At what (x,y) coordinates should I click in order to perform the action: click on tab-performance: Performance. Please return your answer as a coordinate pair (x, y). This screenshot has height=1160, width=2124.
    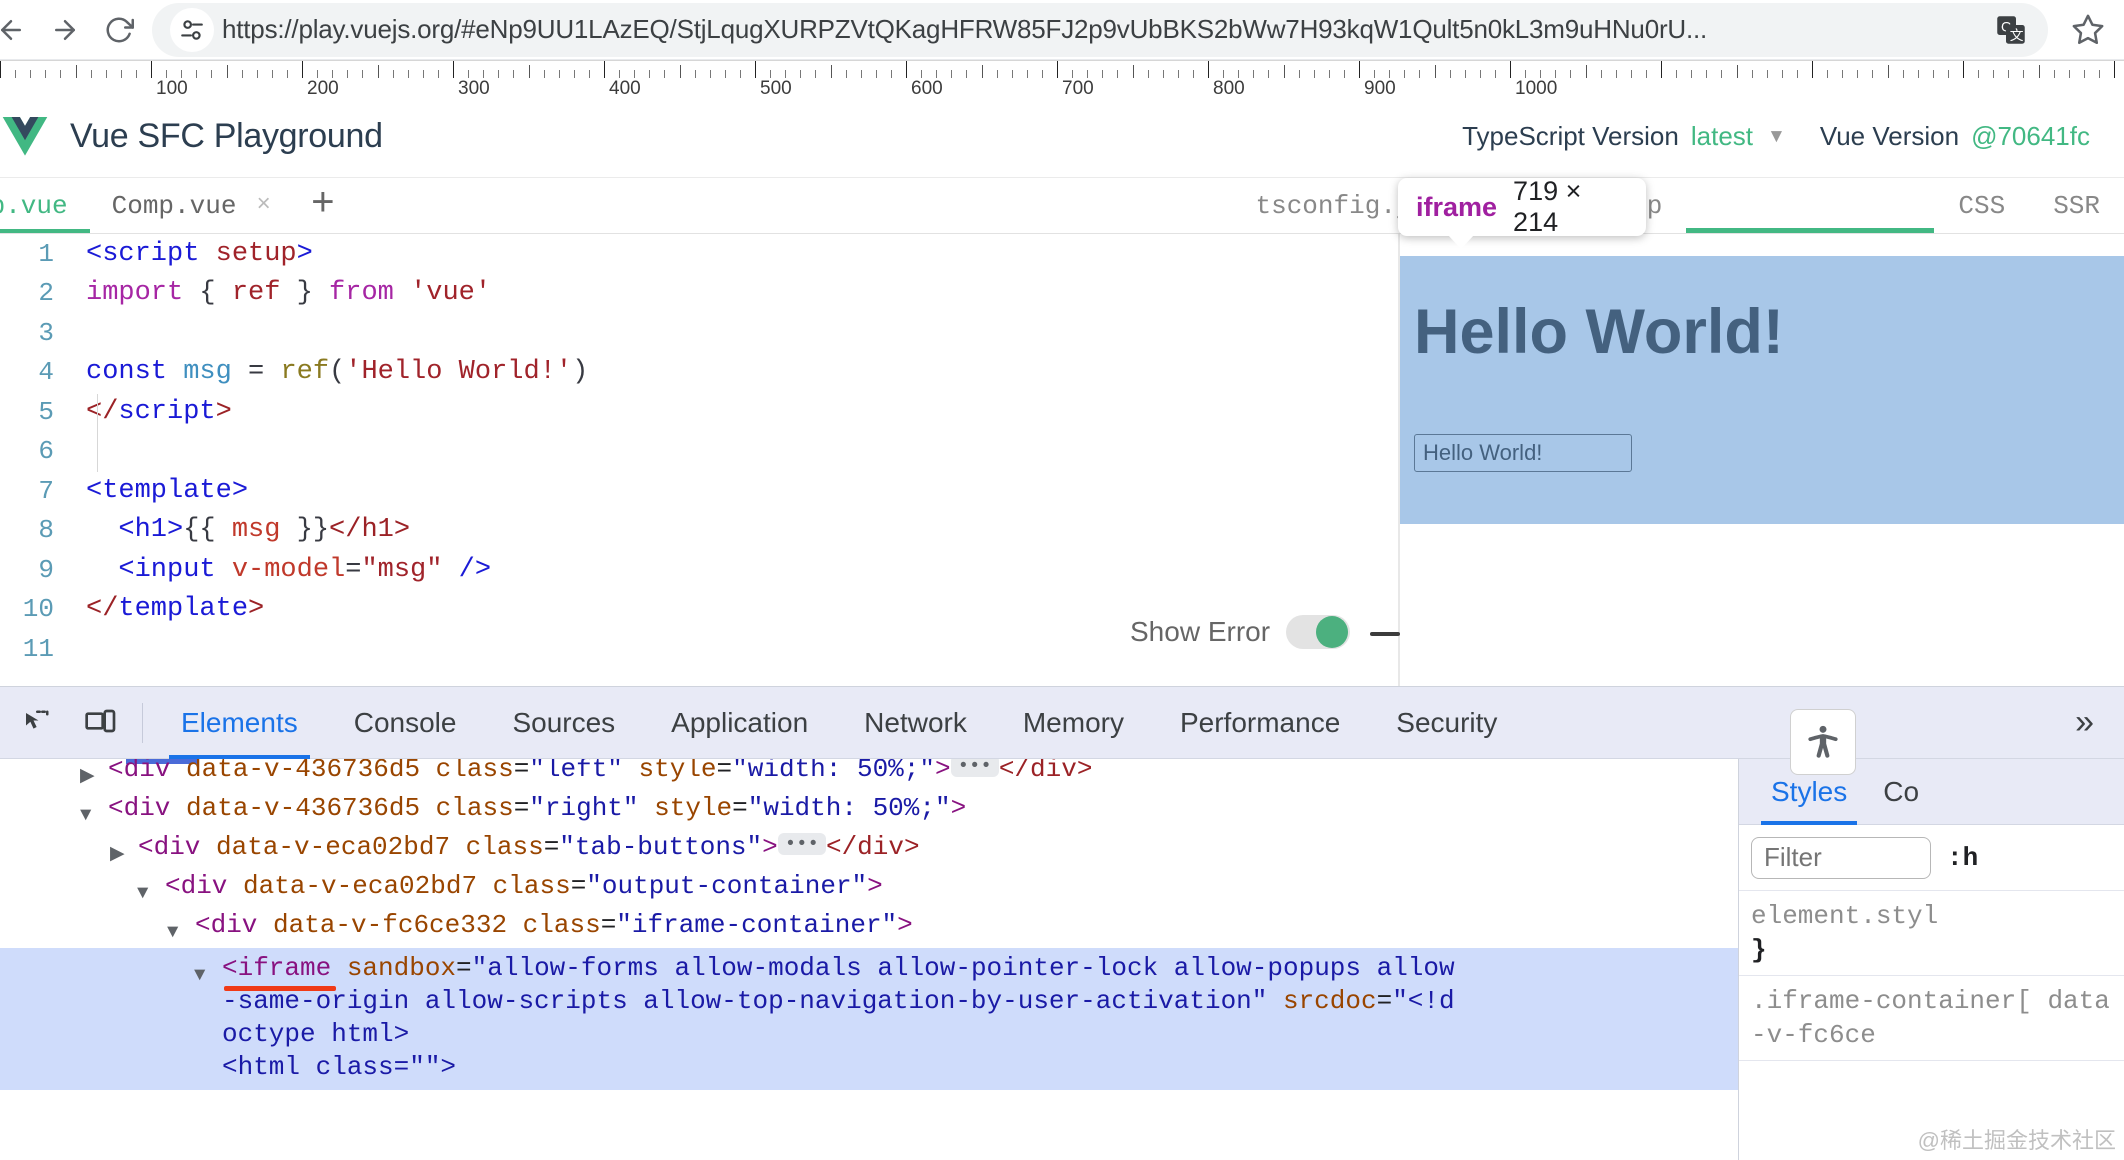
    Looking at the image, I should click on (1260, 723).